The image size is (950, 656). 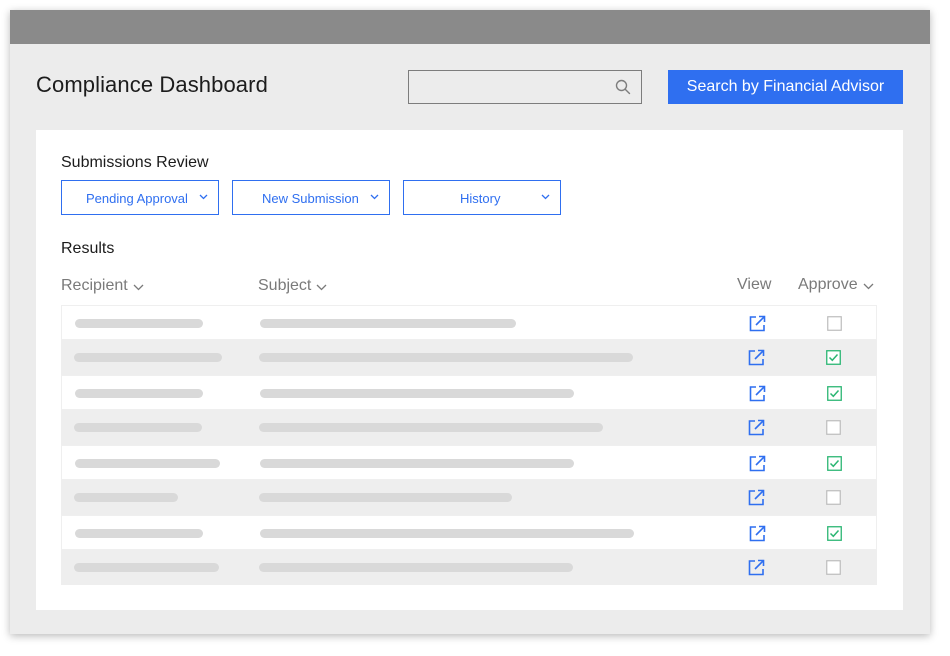 I want to click on results-title: Results, so click(x=88, y=248).